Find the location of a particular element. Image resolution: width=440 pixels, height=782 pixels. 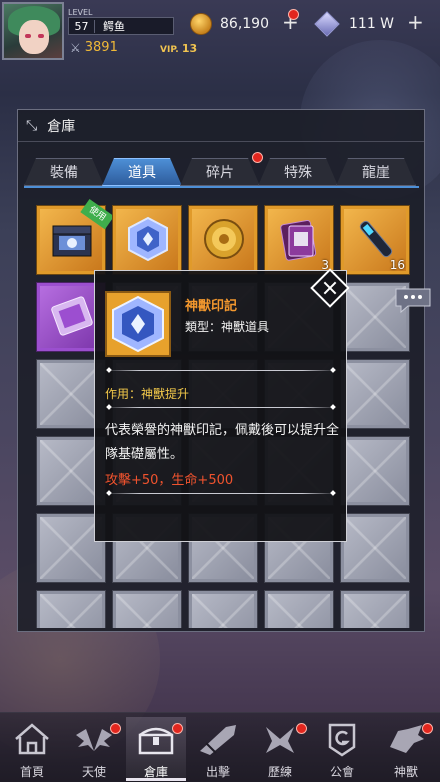

crystal-rod-icon is located at coordinates (376, 239).